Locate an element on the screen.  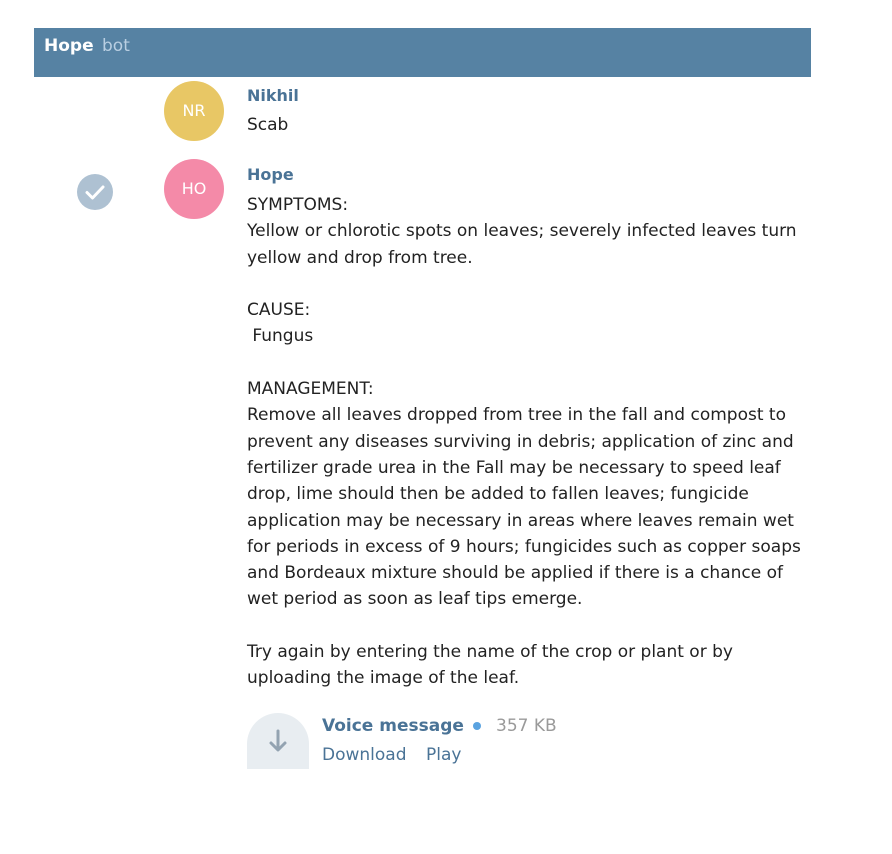
unread-dot-icon is located at coordinates (477, 726).